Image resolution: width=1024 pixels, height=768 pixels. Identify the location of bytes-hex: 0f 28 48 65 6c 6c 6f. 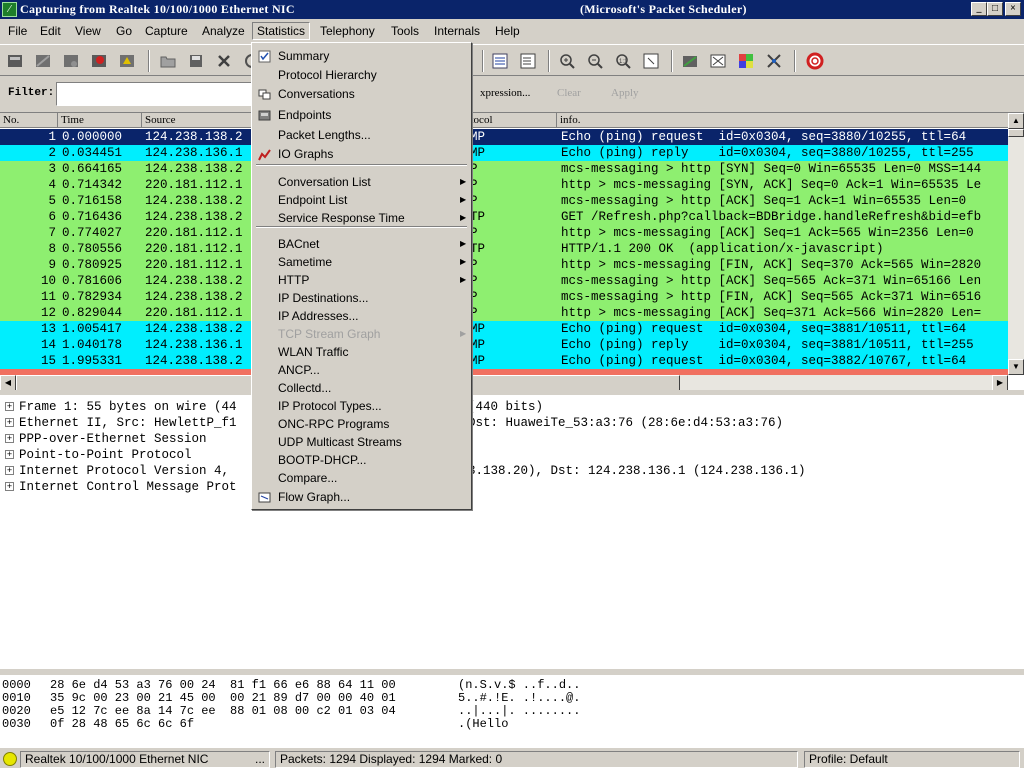
(122, 724).